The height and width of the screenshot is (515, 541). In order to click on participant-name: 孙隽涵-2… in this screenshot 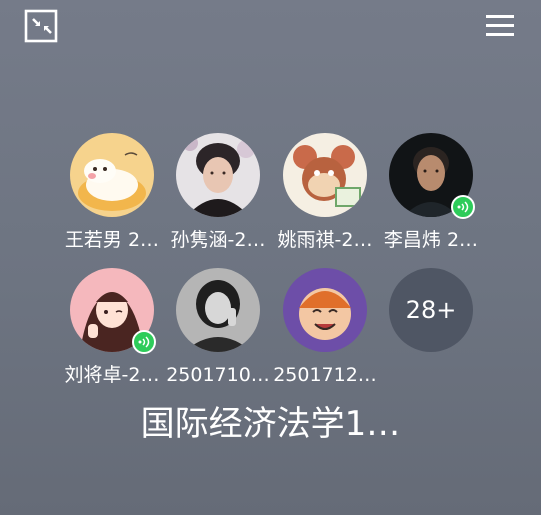, I will do `click(218, 240)`.